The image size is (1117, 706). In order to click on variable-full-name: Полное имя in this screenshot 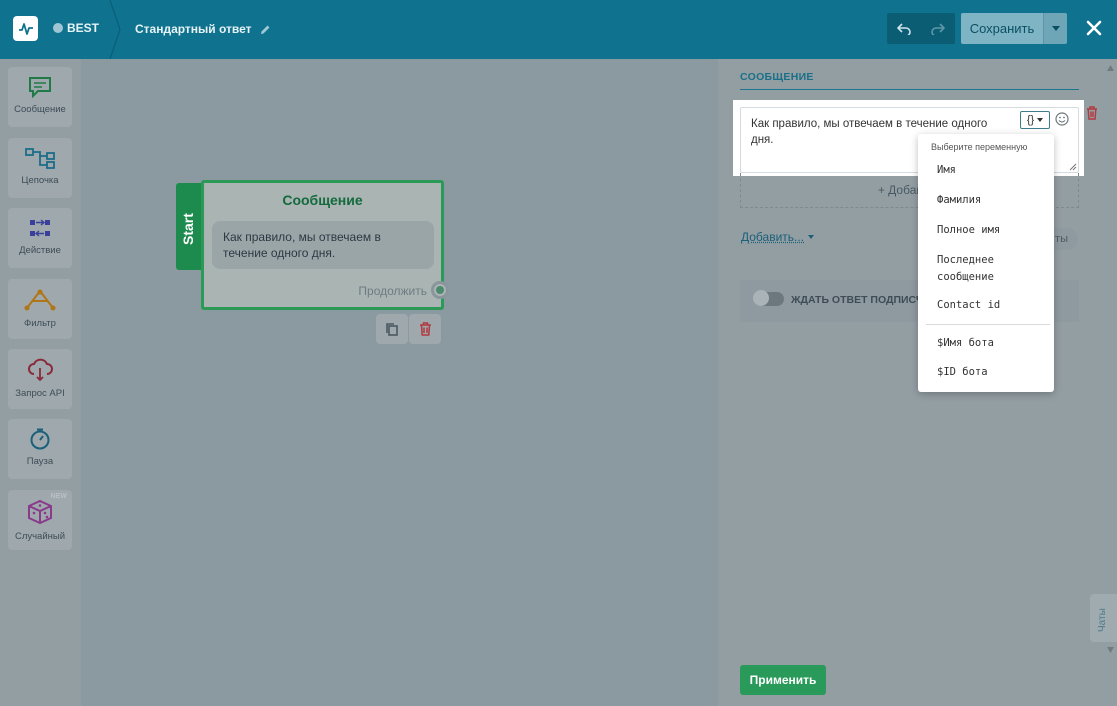, I will do `click(968, 230)`.